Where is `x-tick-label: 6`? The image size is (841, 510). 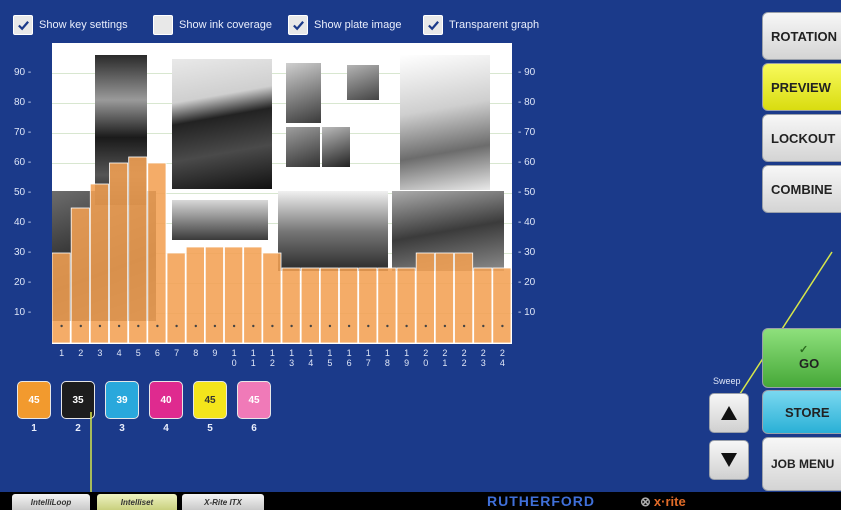
x-tick-label: 6 is located at coordinates (157, 353).